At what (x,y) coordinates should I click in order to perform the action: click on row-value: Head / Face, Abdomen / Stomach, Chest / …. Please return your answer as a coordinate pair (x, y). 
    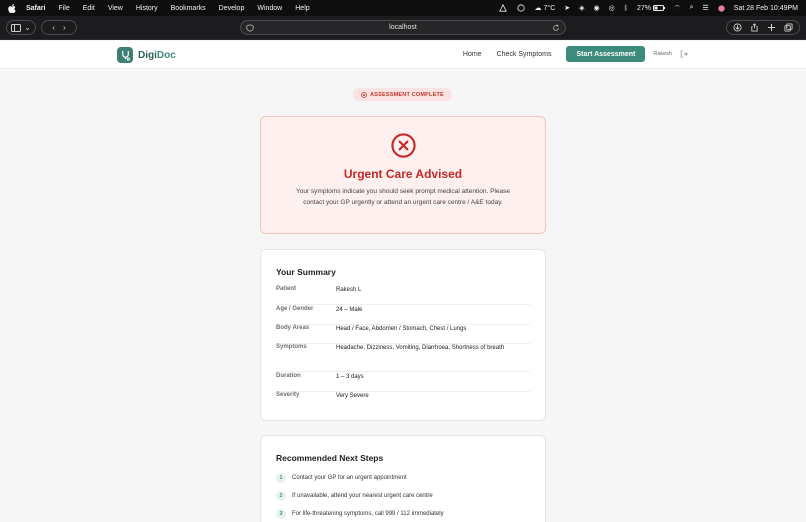
    Looking at the image, I should click on (401, 329).